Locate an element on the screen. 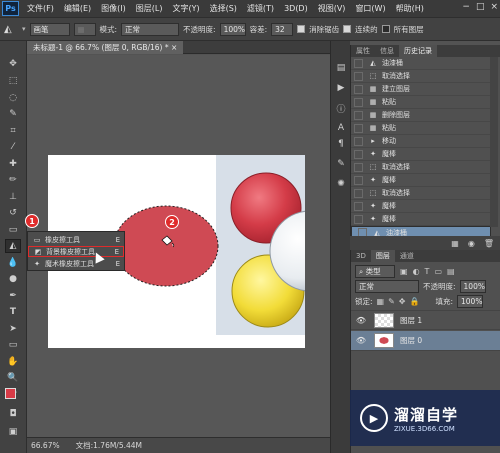  layer-opacity-input: 100% is located at coordinates (472, 286).